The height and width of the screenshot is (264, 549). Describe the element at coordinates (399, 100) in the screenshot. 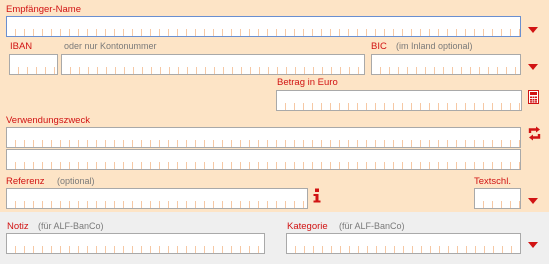

I see `amount-input` at that location.